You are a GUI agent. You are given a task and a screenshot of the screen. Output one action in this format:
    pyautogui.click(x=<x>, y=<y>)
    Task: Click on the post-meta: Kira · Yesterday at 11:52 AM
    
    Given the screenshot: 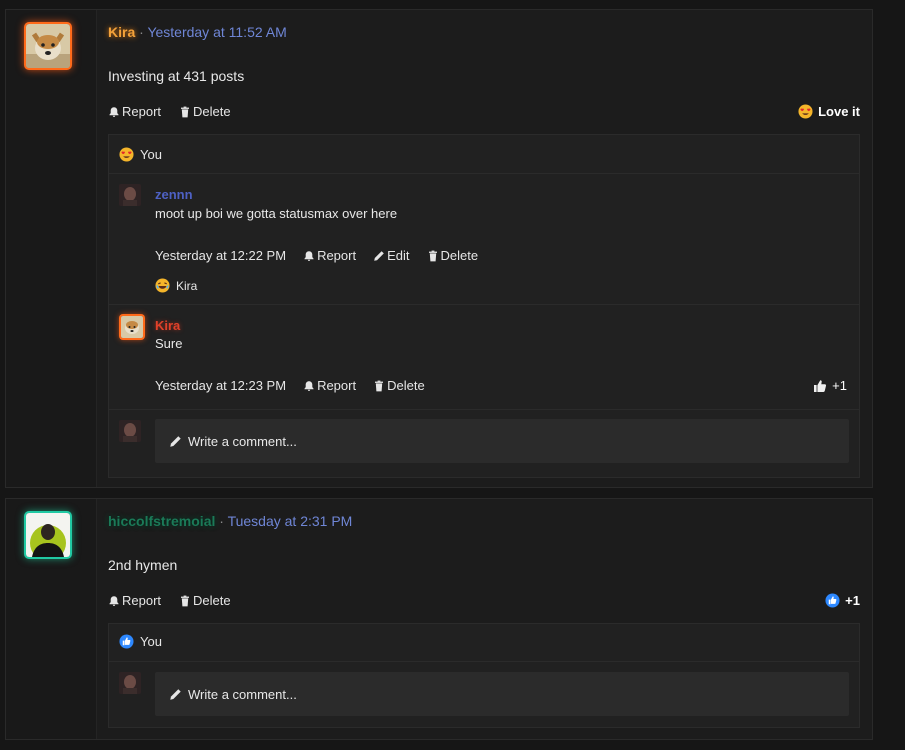 What is the action you would take?
    pyautogui.click(x=197, y=32)
    